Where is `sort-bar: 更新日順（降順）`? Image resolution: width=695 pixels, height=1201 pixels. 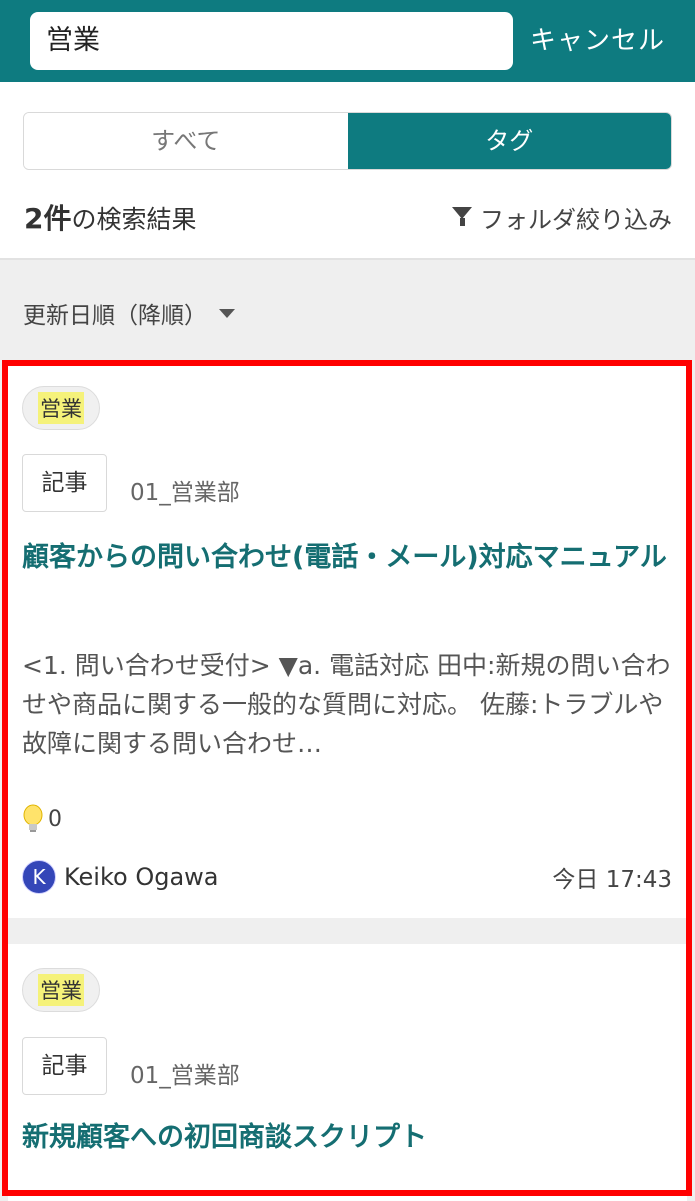
sort-bar: 更新日順（降順） is located at coordinates (347, 310).